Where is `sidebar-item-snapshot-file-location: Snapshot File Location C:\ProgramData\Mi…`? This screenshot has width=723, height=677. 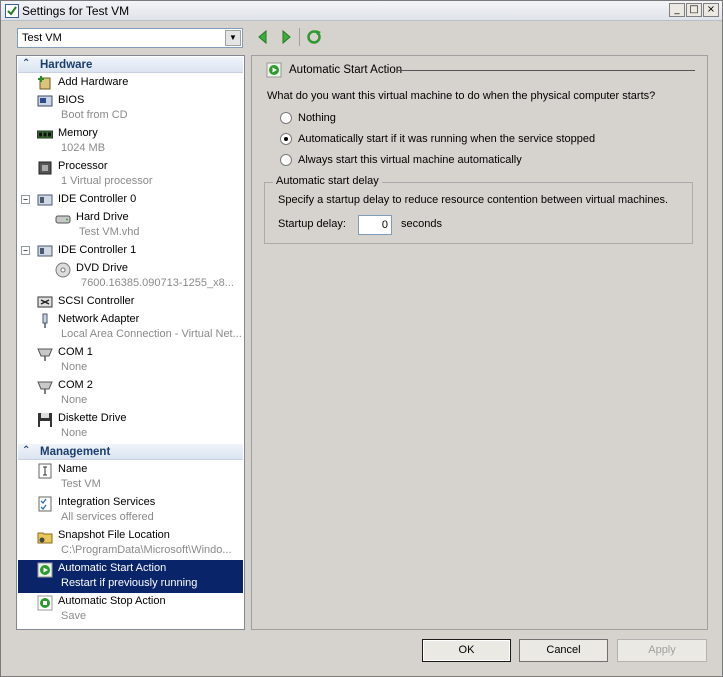
sidebar-item-snapshot-file-location: Snapshot File Location C:\ProgramData\Mi… is located at coordinates (130, 543).